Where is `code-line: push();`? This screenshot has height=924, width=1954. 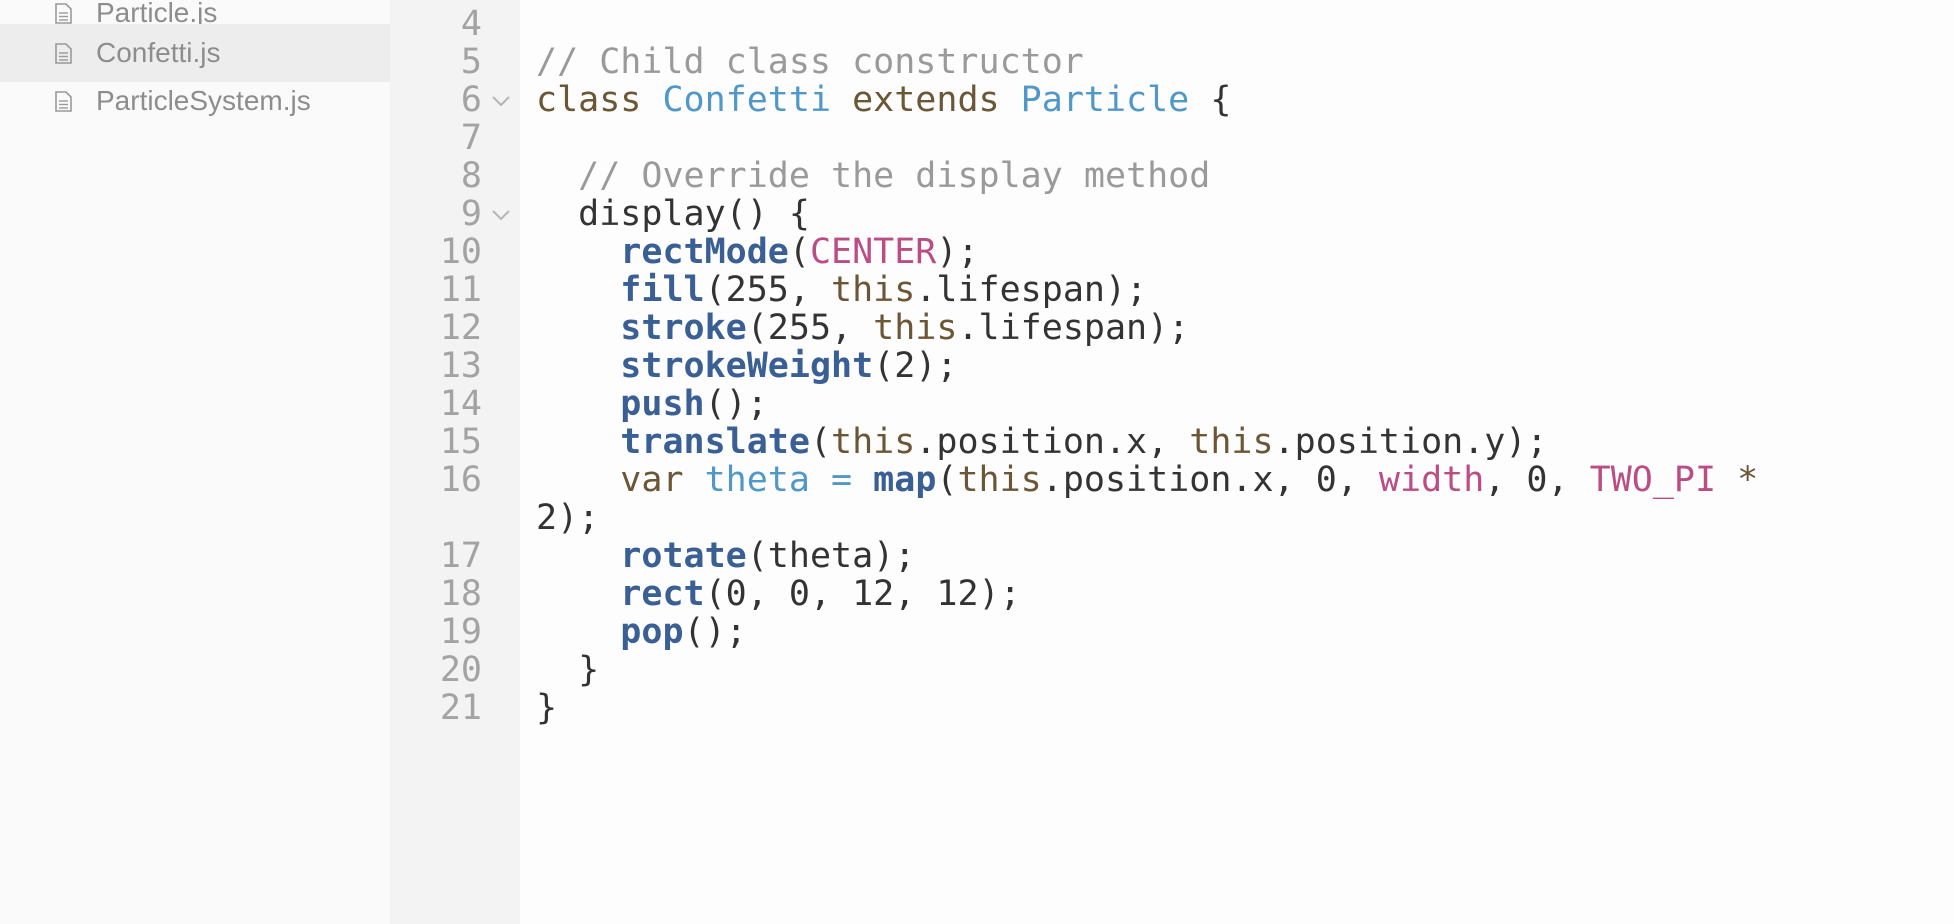
code-line: push(); is located at coordinates (652, 404).